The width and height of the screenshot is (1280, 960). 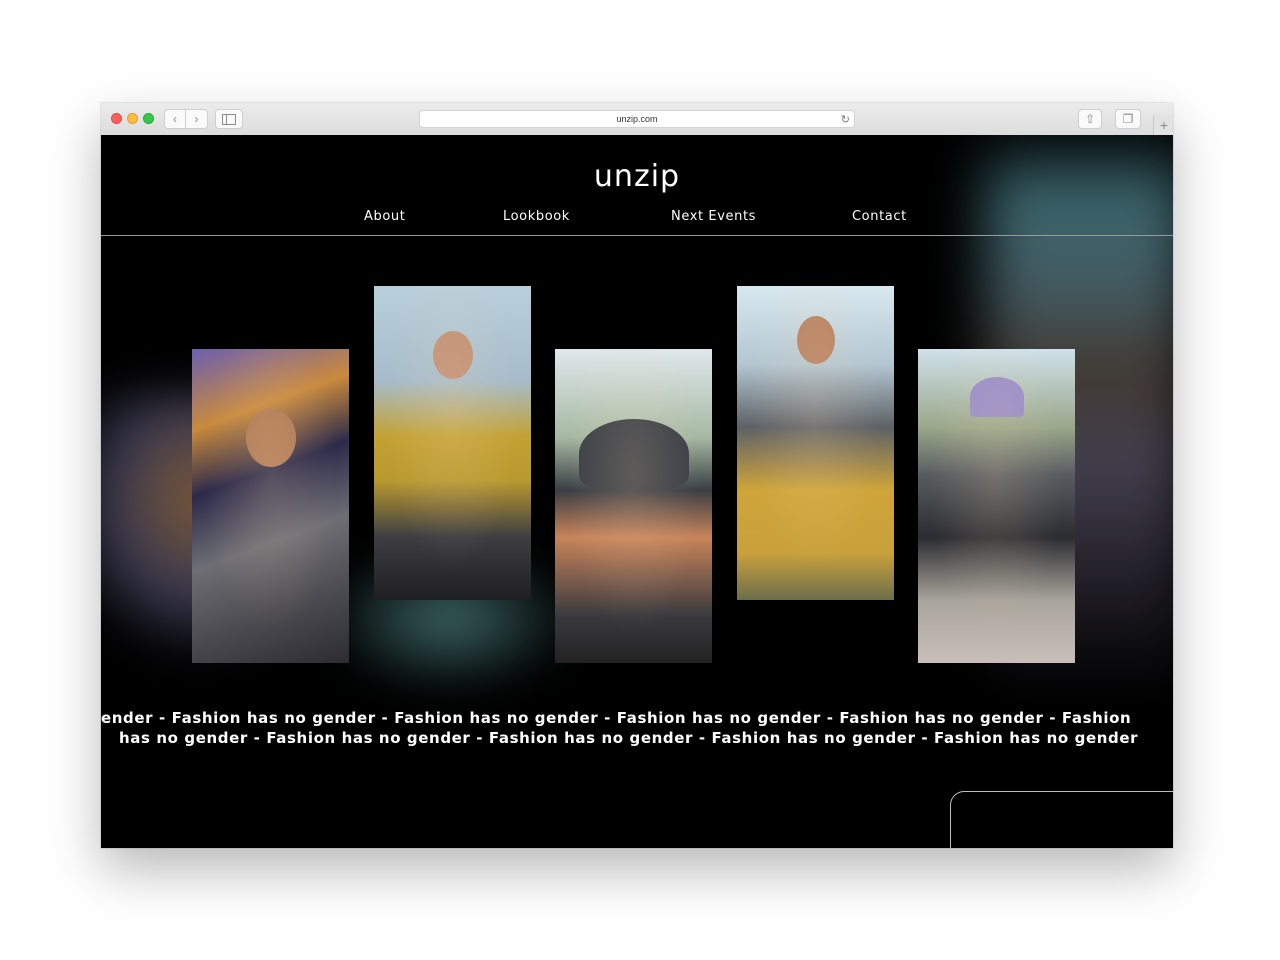 I want to click on sidebar-icon, so click(x=229, y=119).